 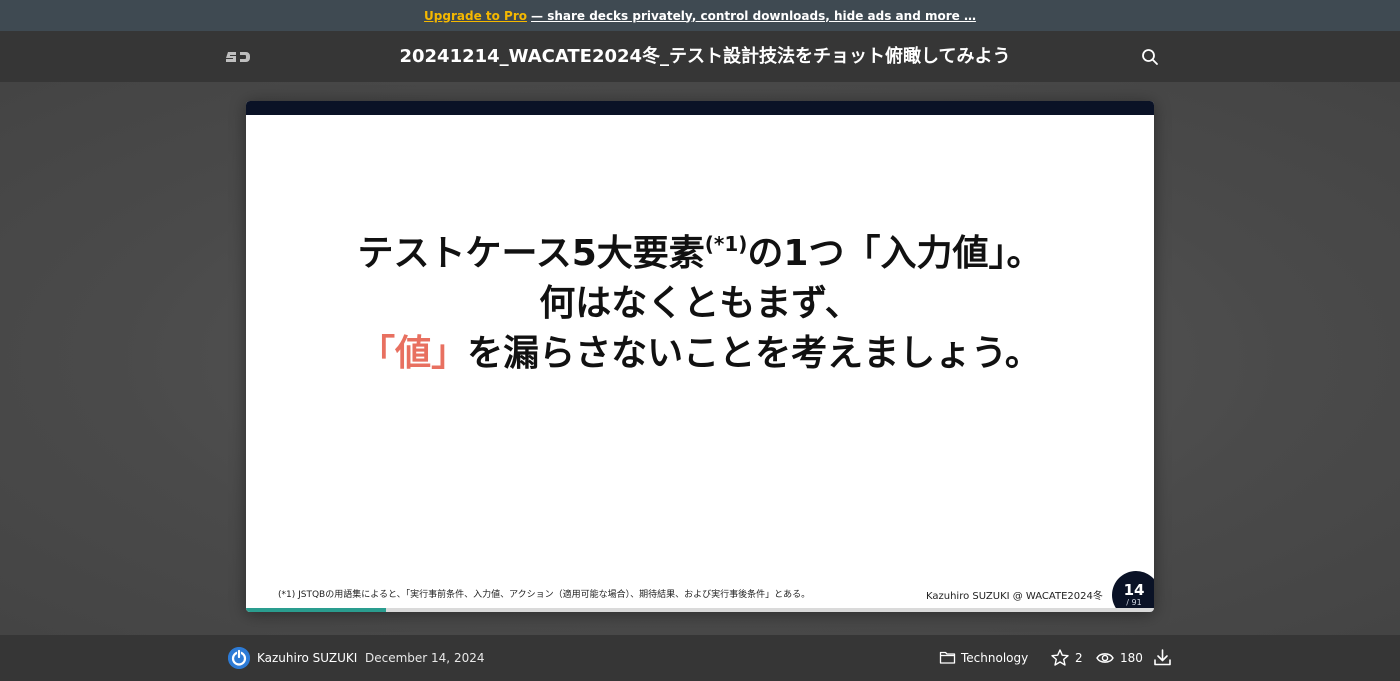 I want to click on page-number-badge: 14 / 91, so click(x=1133, y=591).